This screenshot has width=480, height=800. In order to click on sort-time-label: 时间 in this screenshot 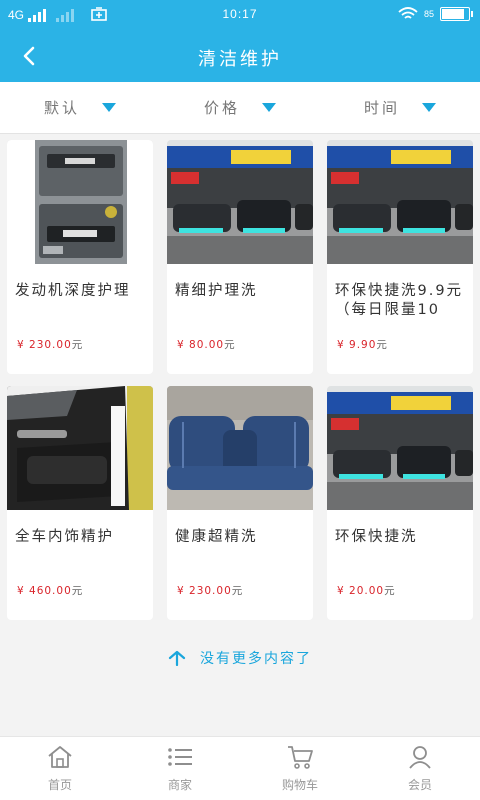, I will do `click(381, 108)`.